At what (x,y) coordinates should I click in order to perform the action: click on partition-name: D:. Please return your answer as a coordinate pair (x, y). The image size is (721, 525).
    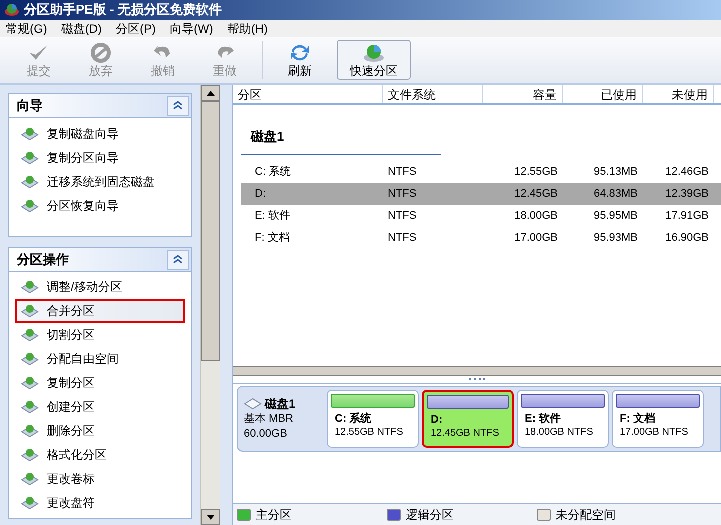
    Looking at the image, I should click on (437, 420).